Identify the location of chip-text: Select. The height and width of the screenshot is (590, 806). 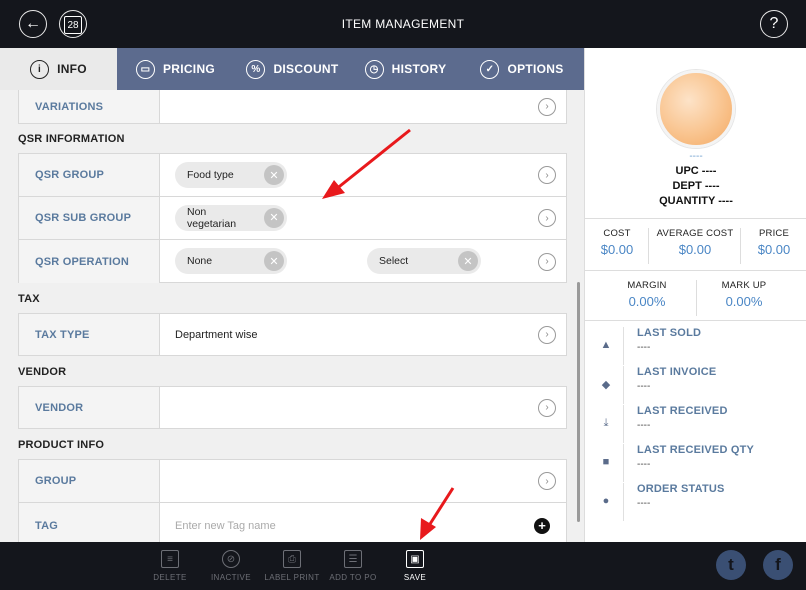
(394, 261).